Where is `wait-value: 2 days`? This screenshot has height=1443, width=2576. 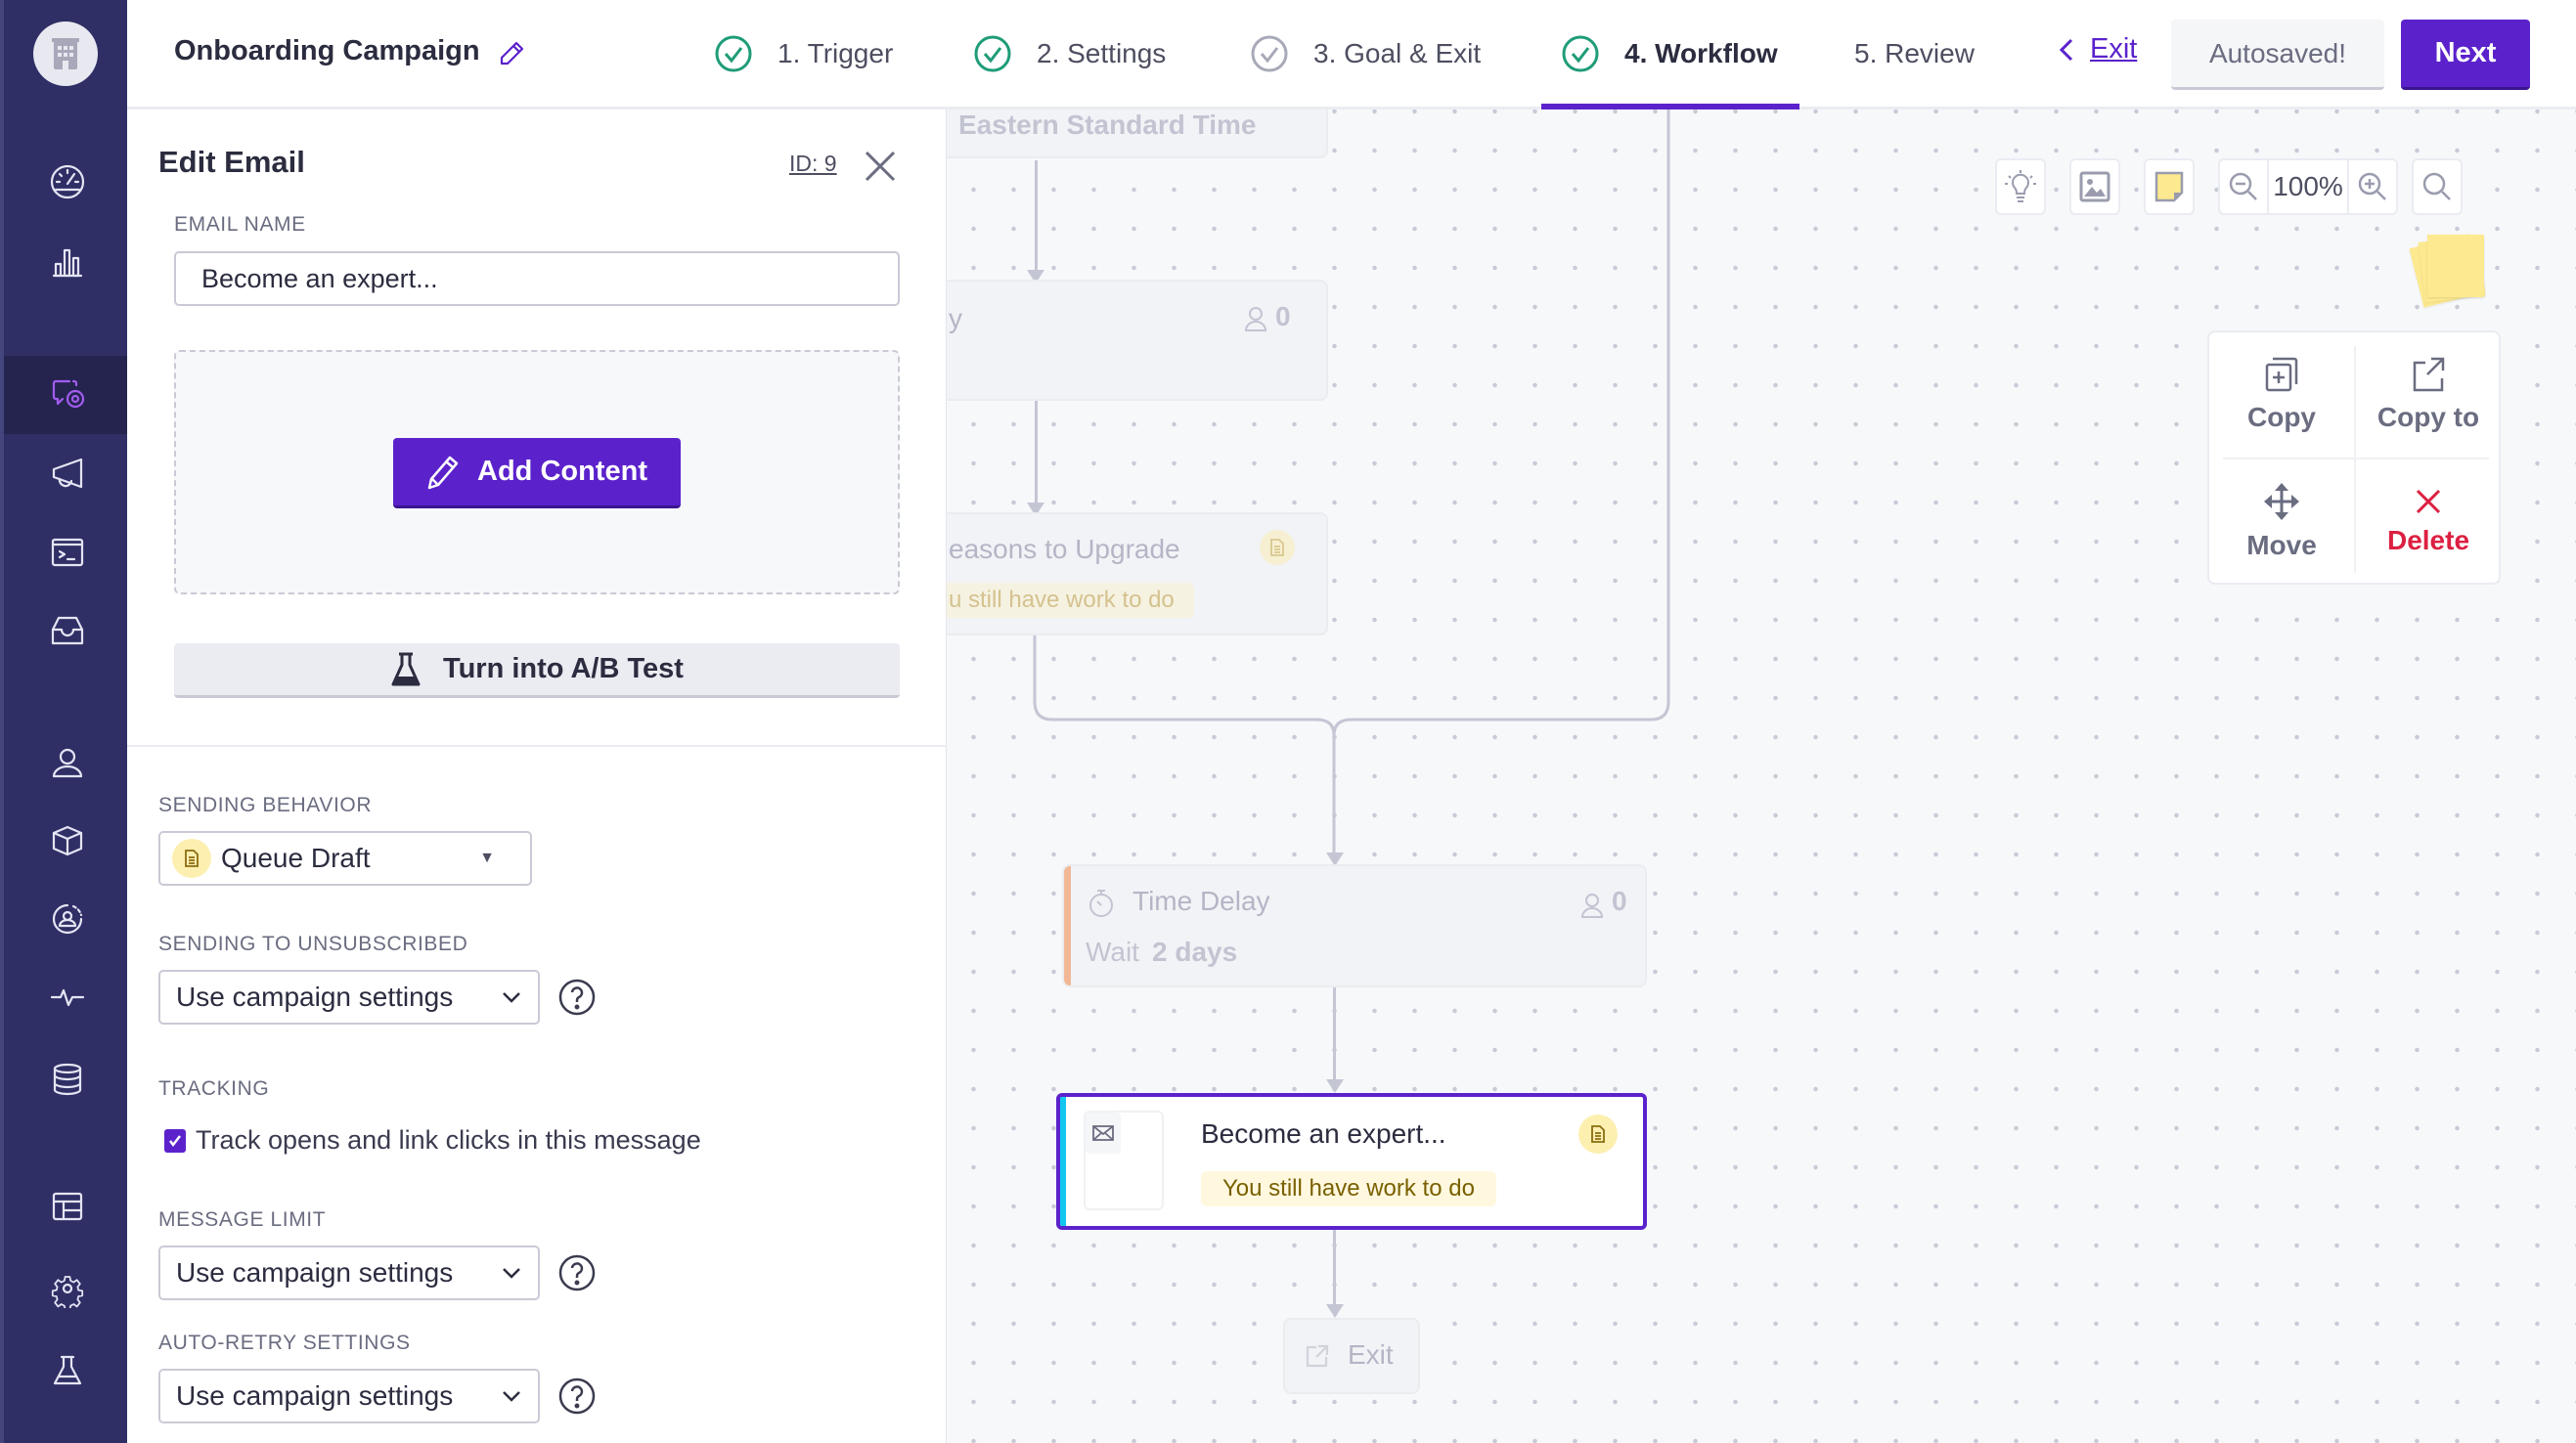 wait-value: 2 days is located at coordinates (1195, 952).